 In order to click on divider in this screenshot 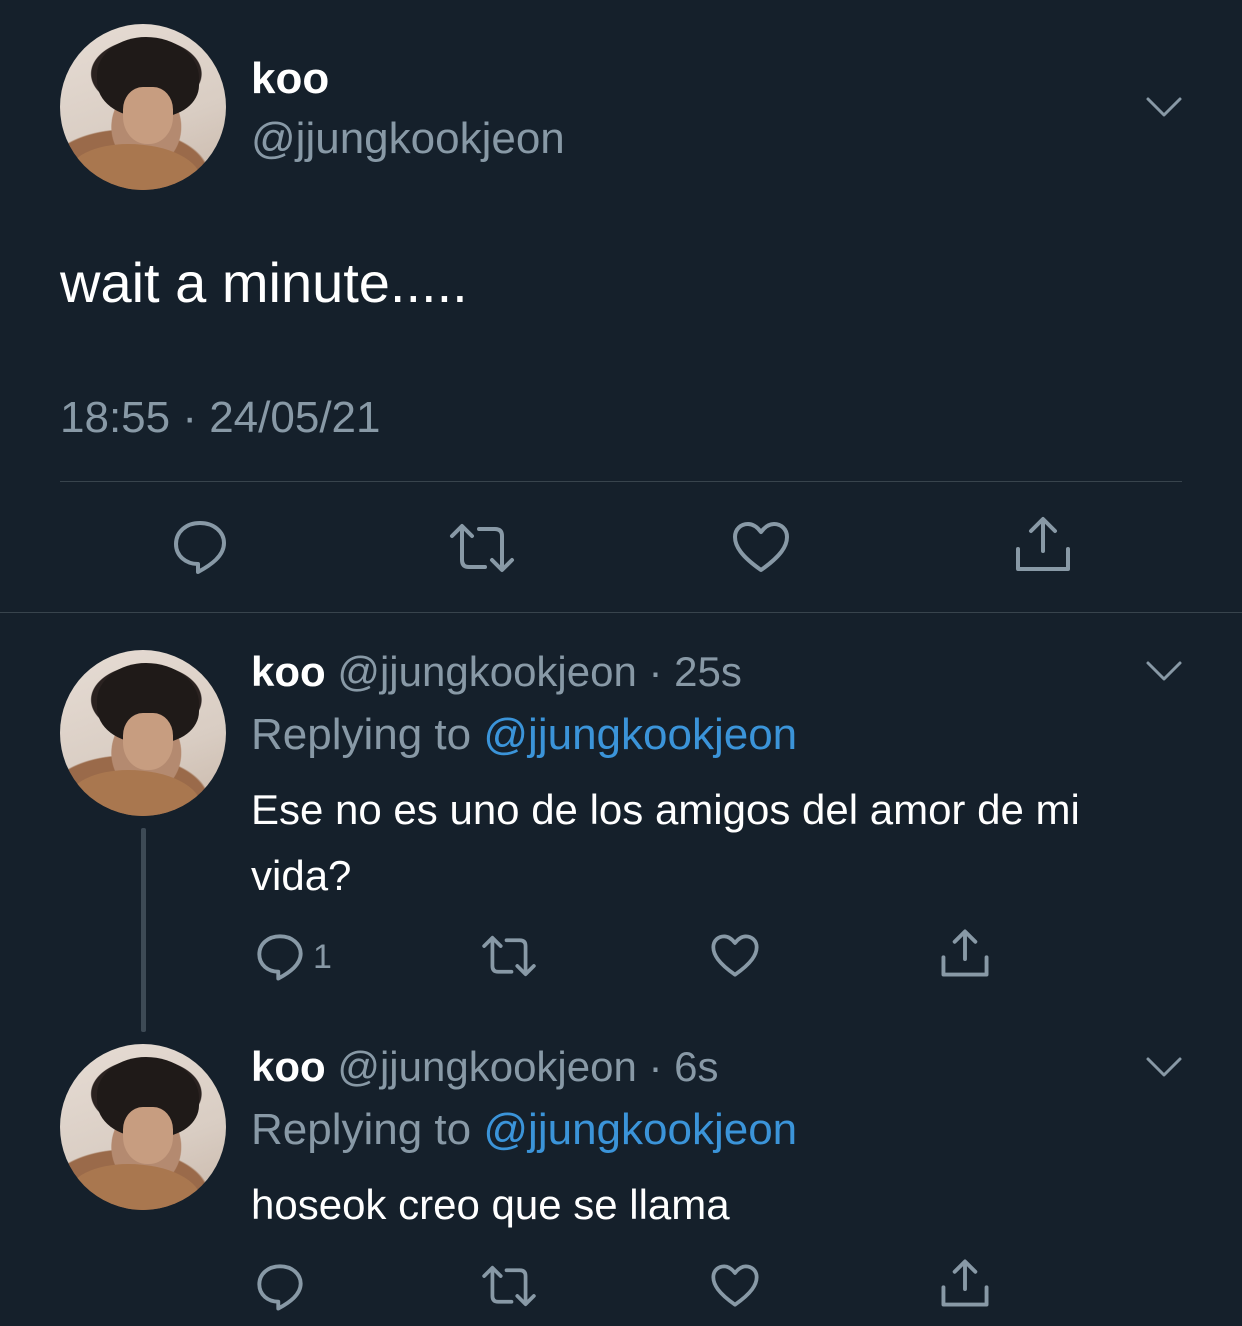, I will do `click(621, 481)`.